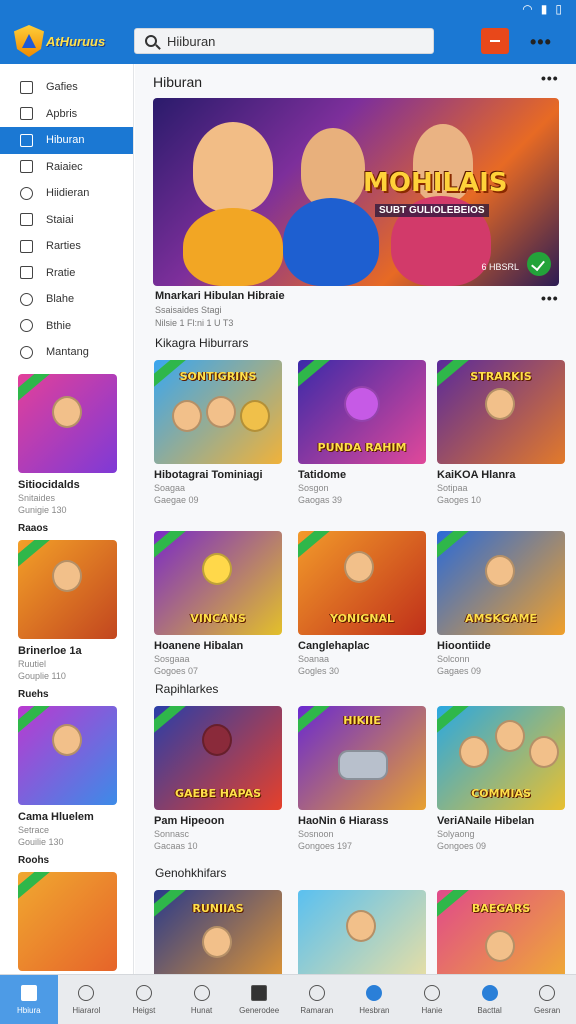  I want to click on bottom-nav-heigst: Heigst, so click(144, 999).